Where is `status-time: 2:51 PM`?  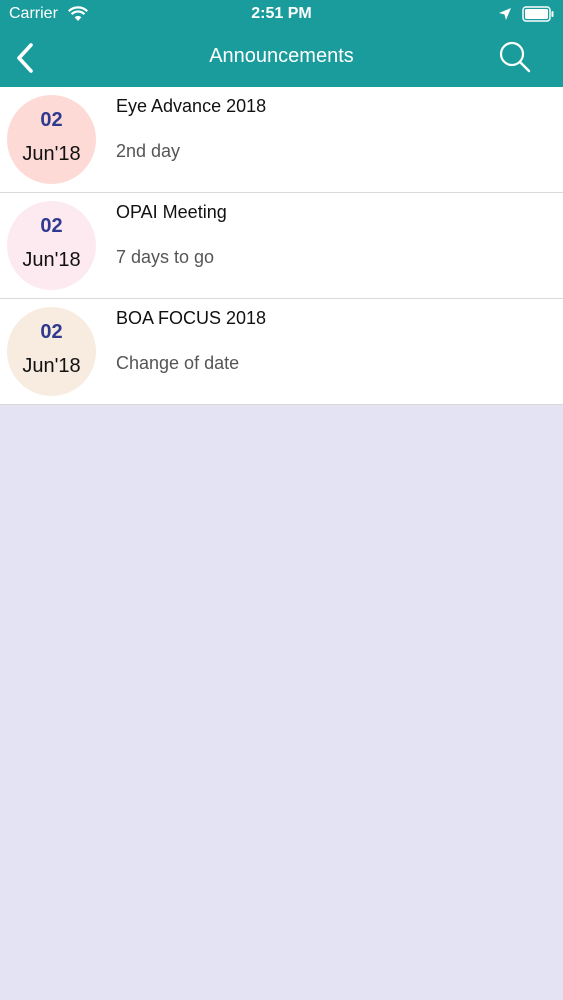 status-time: 2:51 PM is located at coordinates (281, 13).